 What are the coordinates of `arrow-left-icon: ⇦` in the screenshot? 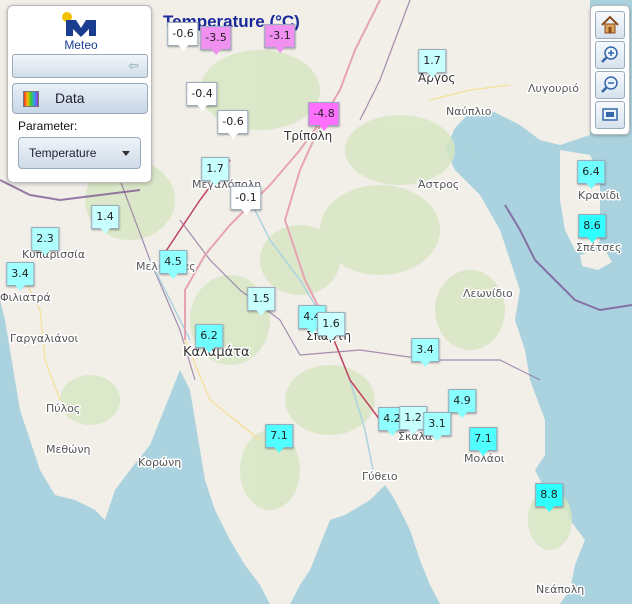 It's located at (133, 65).